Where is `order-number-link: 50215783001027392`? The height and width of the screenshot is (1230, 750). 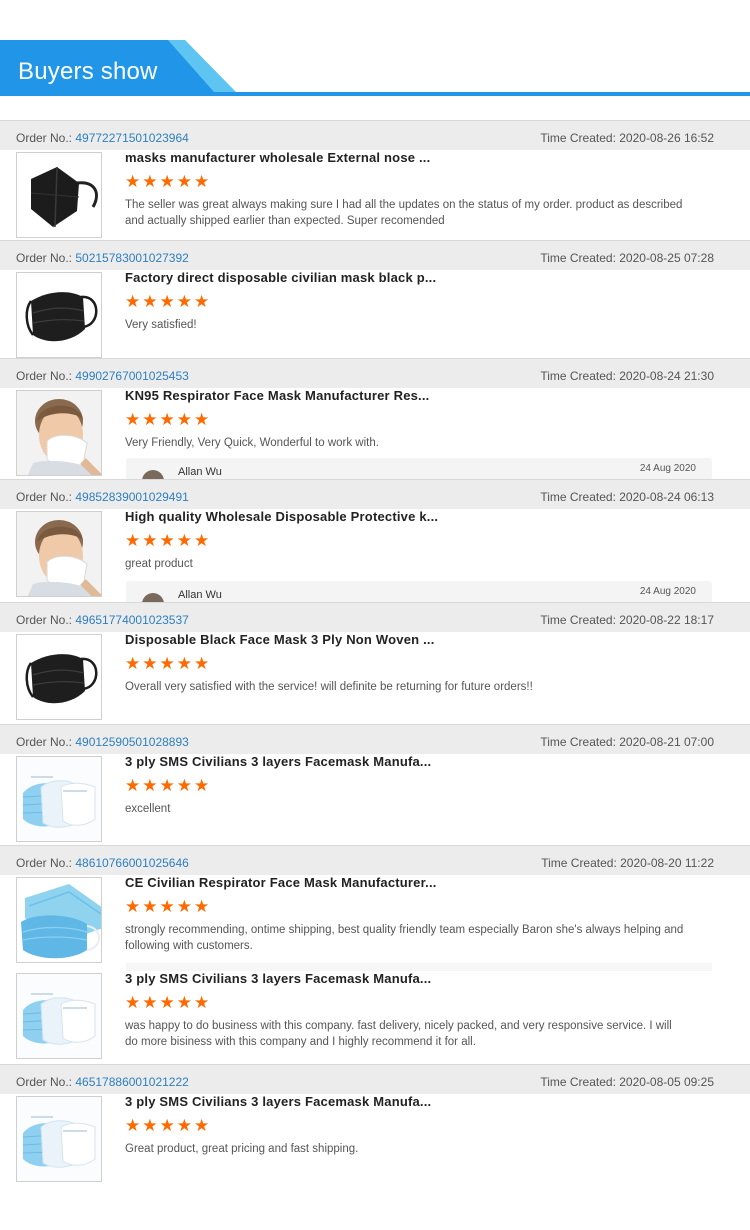 order-number-link: 50215783001027392 is located at coordinates (131, 258).